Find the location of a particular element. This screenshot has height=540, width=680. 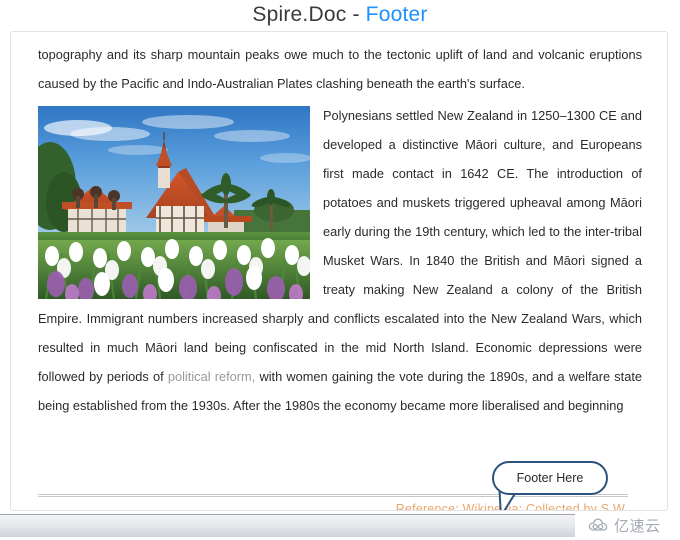

callout-label: Footer Here is located at coordinates (550, 478).